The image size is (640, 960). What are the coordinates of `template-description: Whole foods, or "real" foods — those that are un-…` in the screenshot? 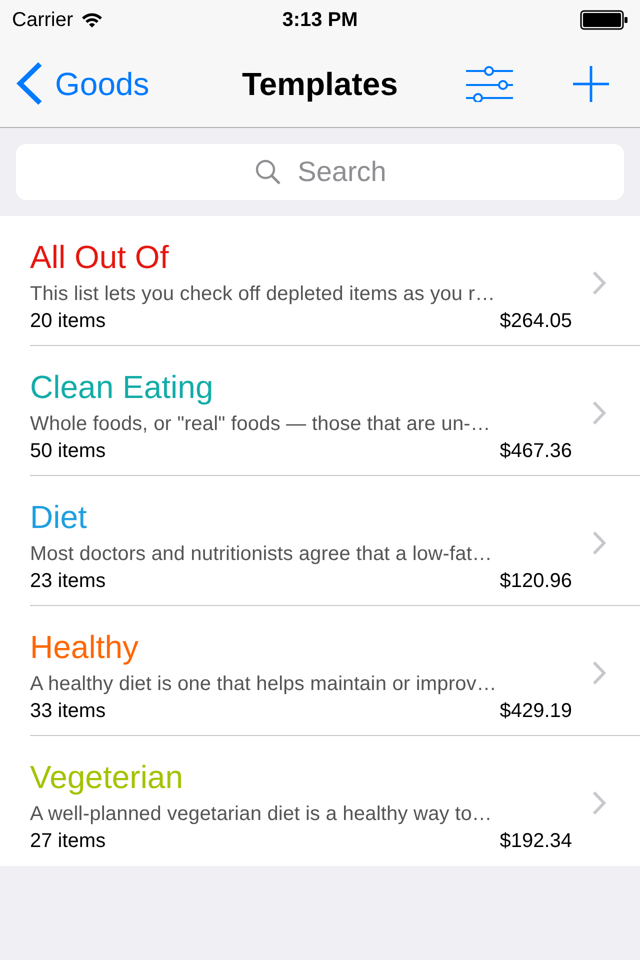 It's located at (260, 424).